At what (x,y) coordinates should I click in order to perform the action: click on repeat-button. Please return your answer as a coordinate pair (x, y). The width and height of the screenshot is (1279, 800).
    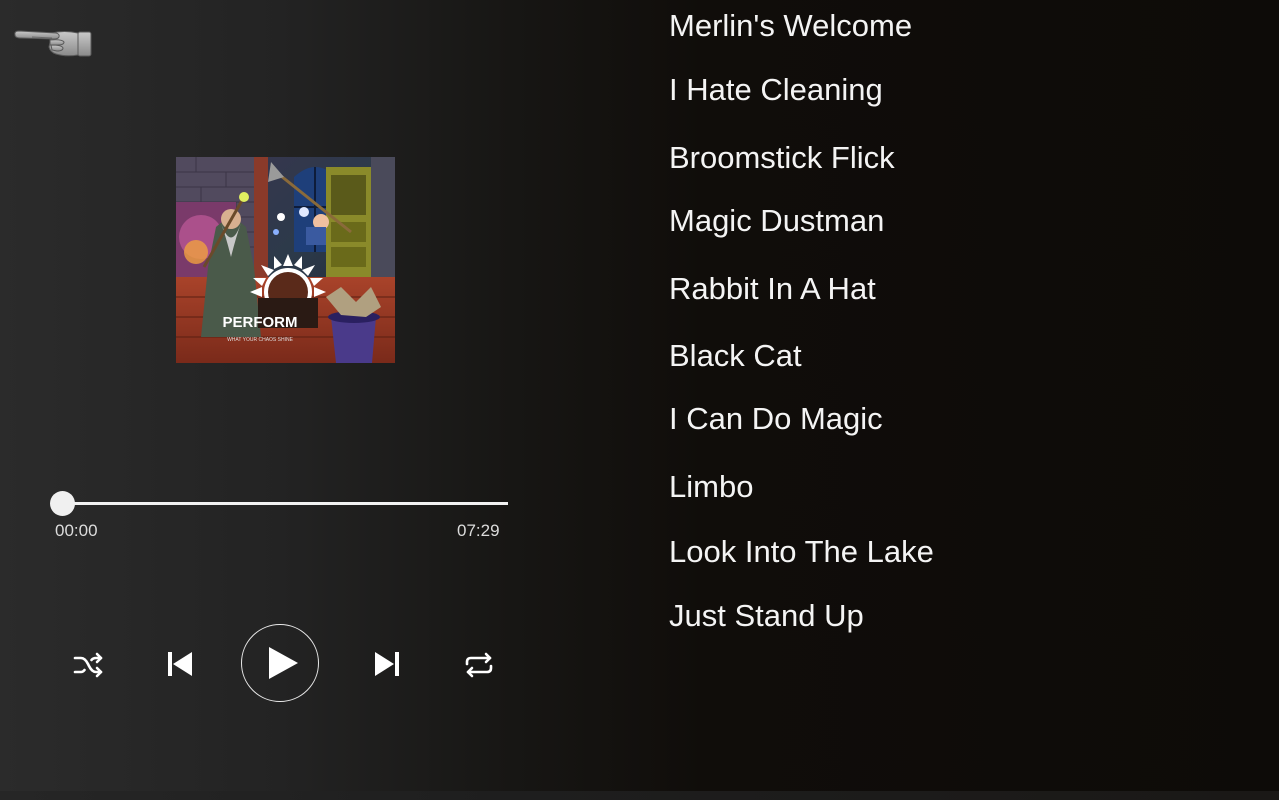
    Looking at the image, I should click on (479, 665).